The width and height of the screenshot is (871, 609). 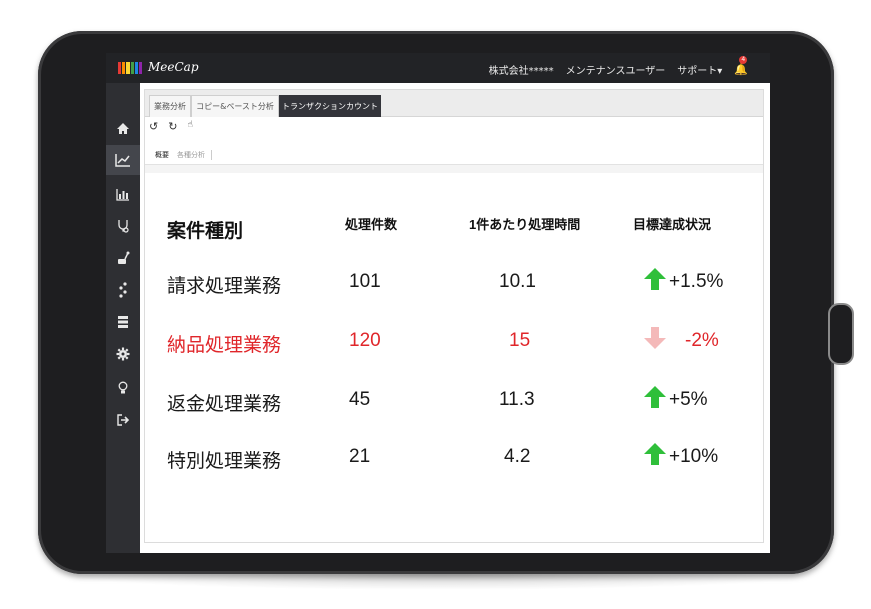 I want to click on row-goal-status: +1.5%, so click(x=696, y=281).